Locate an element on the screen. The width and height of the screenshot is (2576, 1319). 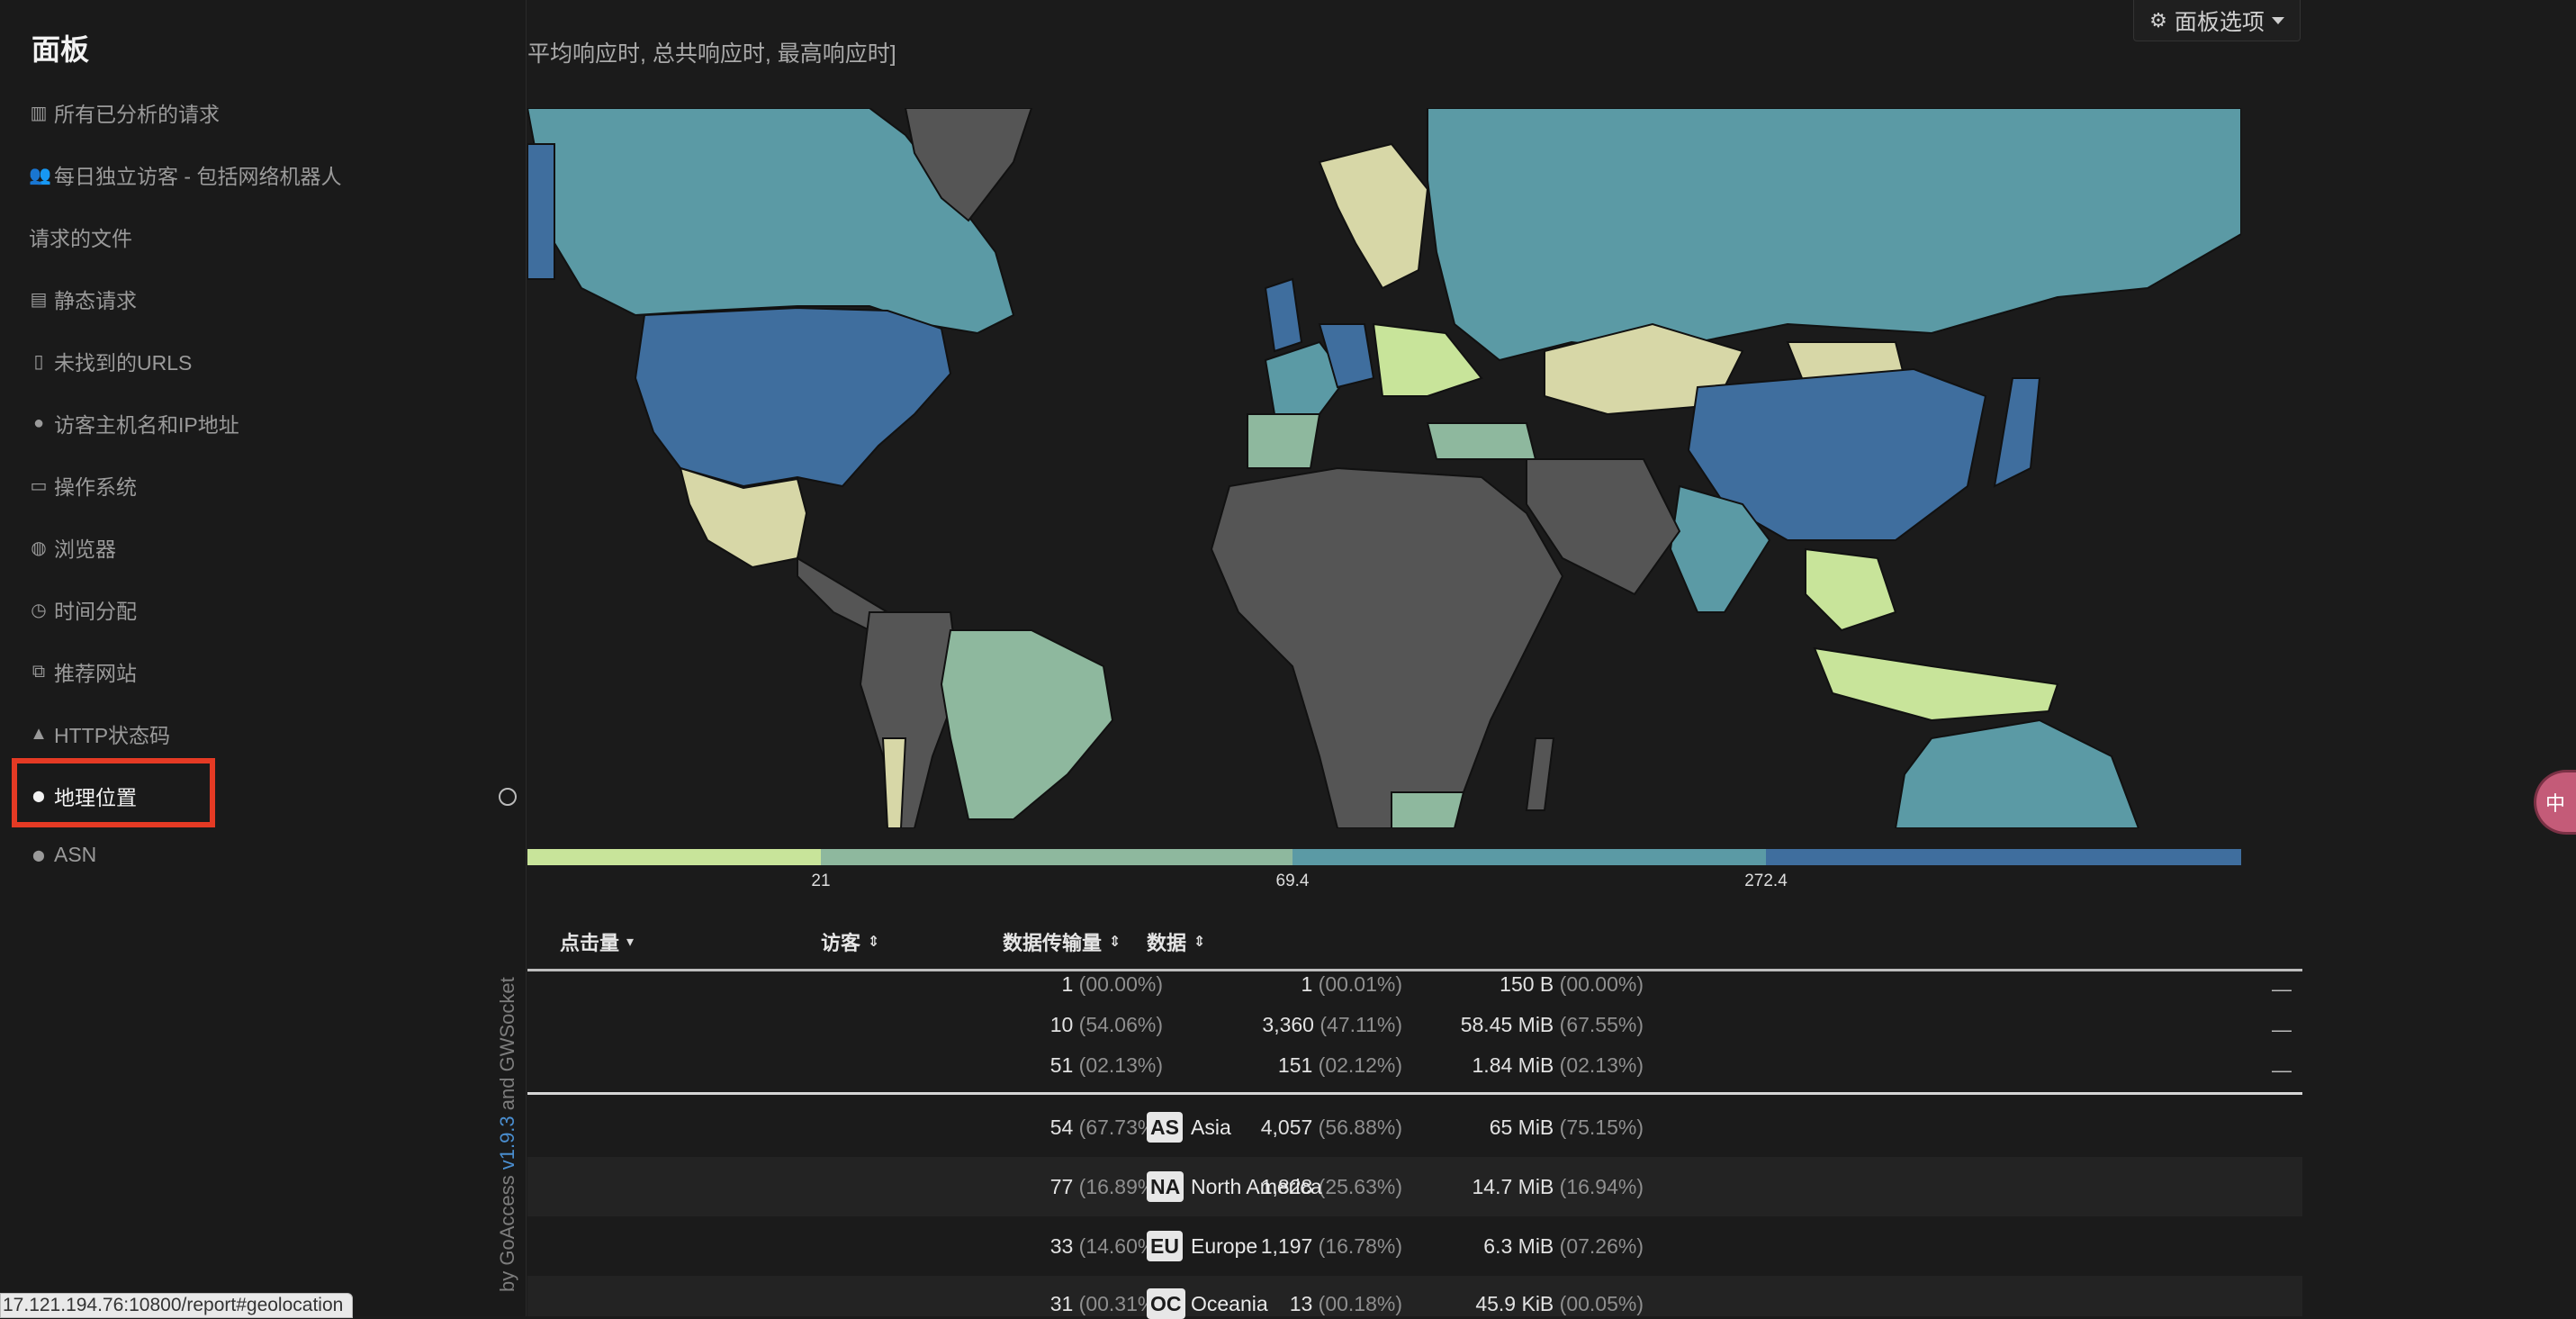
legend-threshold-1: 21 is located at coordinates (820, 881).